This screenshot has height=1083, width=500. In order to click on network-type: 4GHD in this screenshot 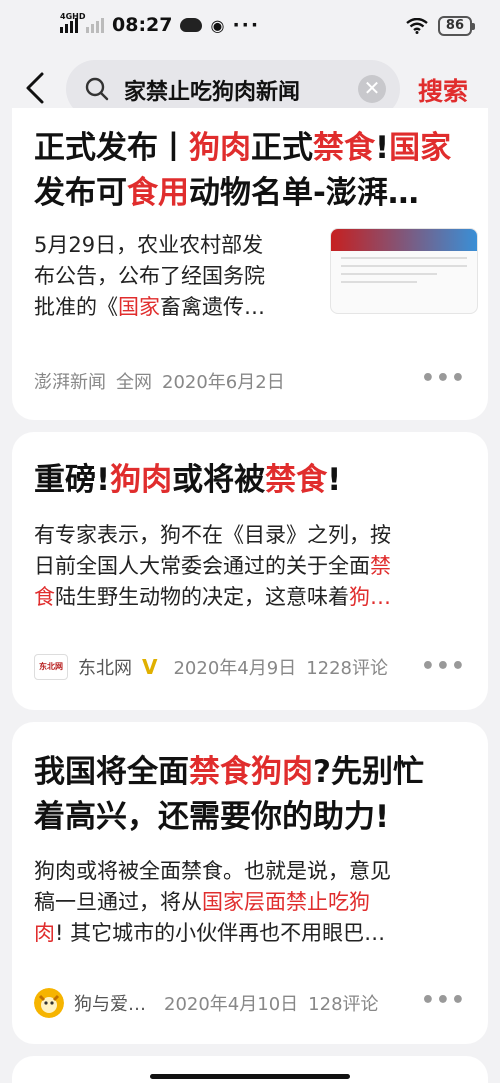, I will do `click(73, 16)`.